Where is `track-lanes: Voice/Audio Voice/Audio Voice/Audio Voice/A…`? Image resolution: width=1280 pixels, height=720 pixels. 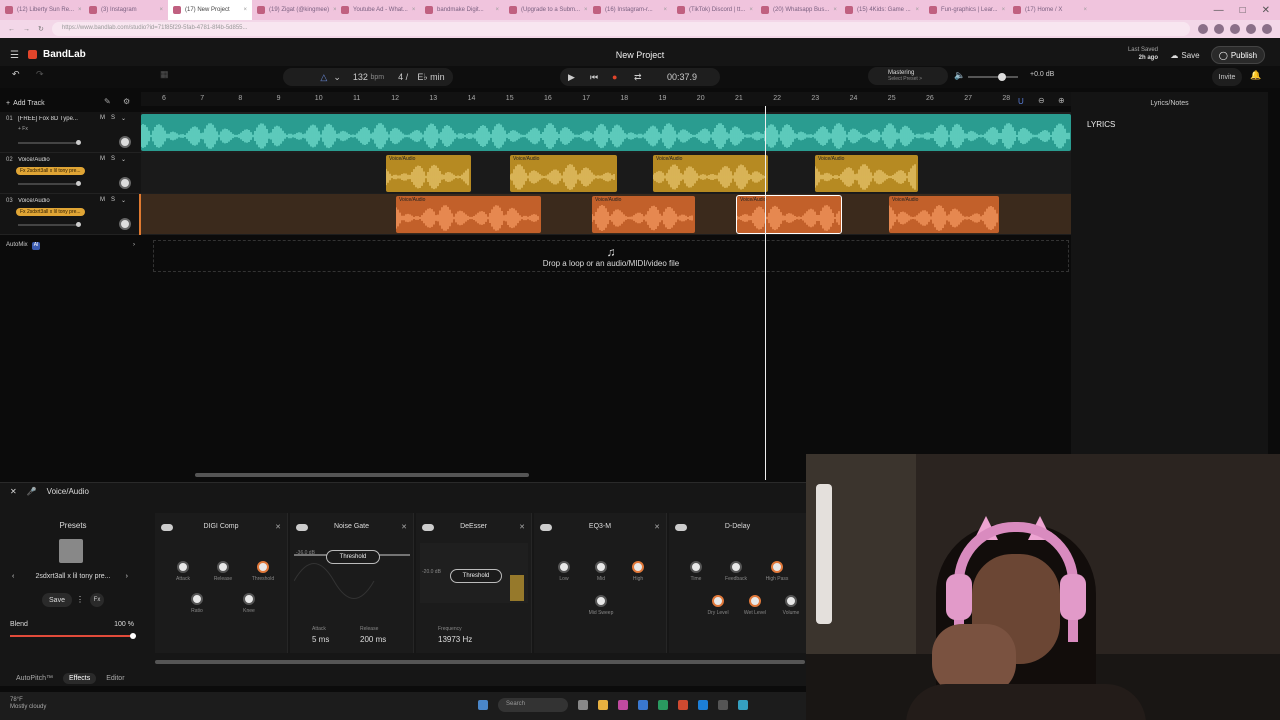 track-lanes: Voice/Audio Voice/Audio Voice/Audio Voice/A… is located at coordinates (606, 174).